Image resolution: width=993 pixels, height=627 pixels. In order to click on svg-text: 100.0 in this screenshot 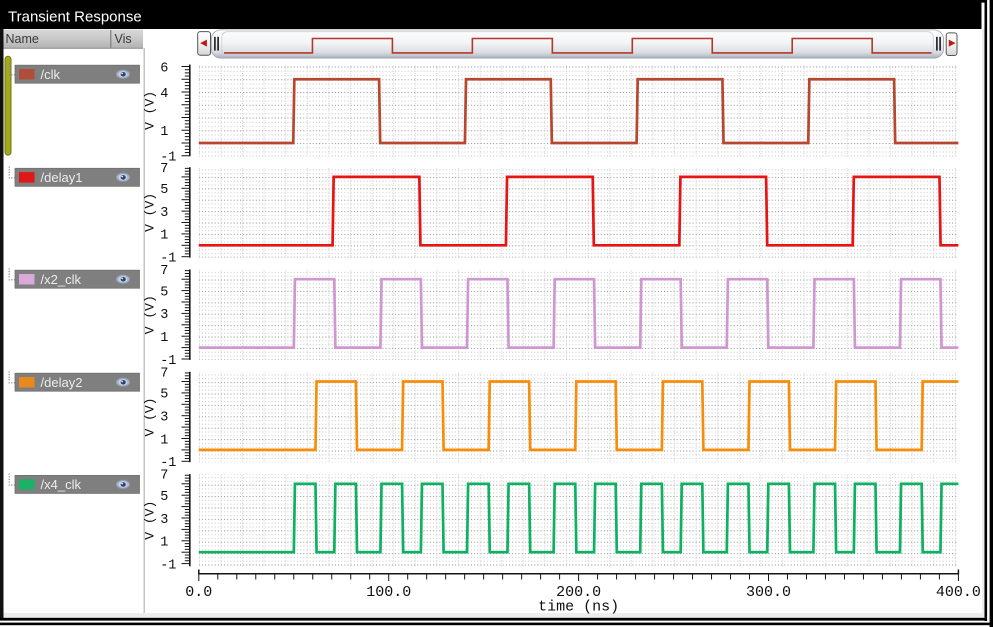, I will do `click(388, 592)`.